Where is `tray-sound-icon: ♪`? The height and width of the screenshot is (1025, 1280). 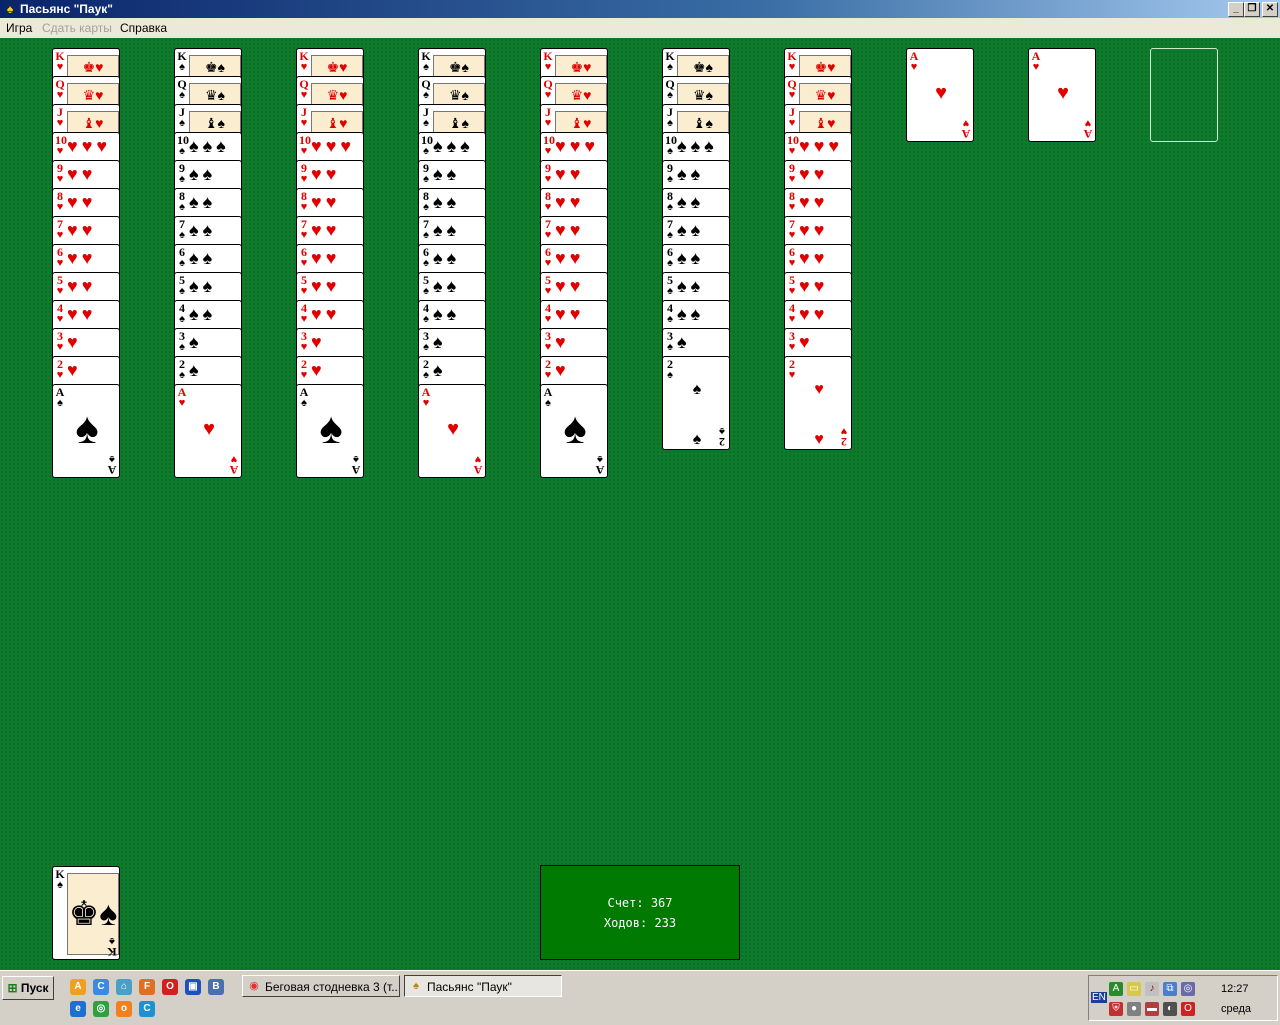
tray-sound-icon: ♪ is located at coordinates (1152, 989).